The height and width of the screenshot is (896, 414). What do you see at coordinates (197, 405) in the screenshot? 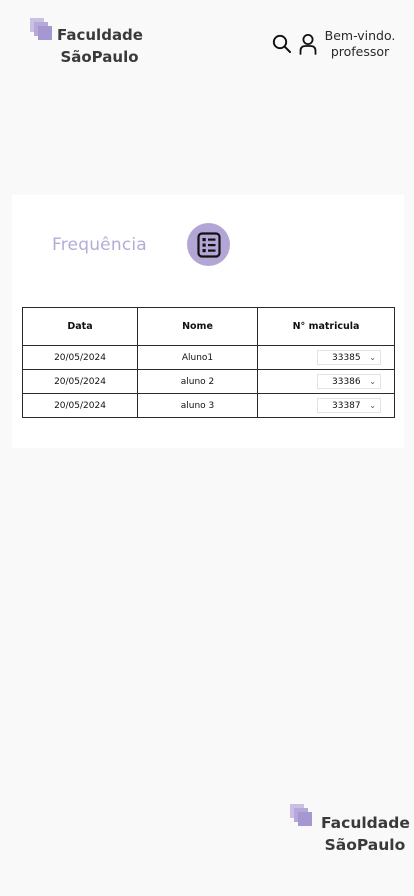
I see `cell-name: aluno 3` at bounding box center [197, 405].